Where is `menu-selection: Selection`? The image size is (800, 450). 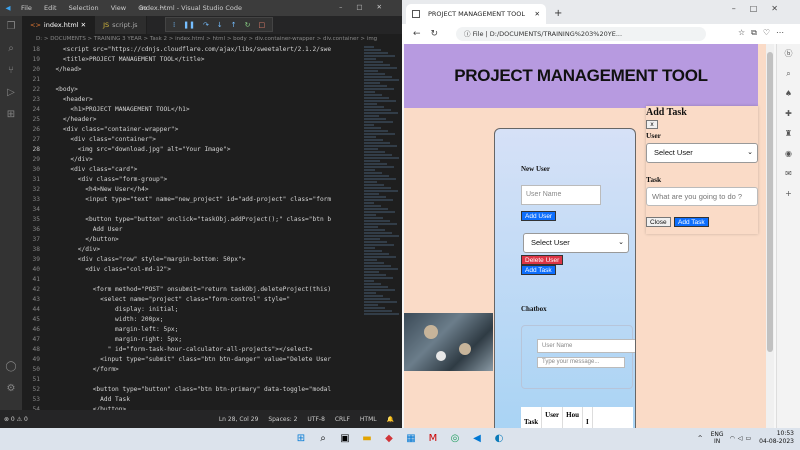
menu-selection: Selection is located at coordinates (84, 8).